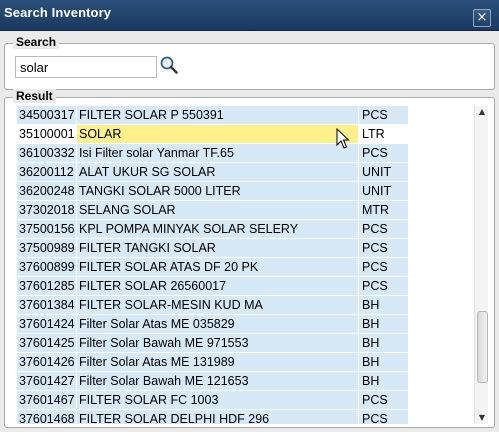 The image size is (499, 432). I want to click on mouse-pointer-icon, so click(343, 138).